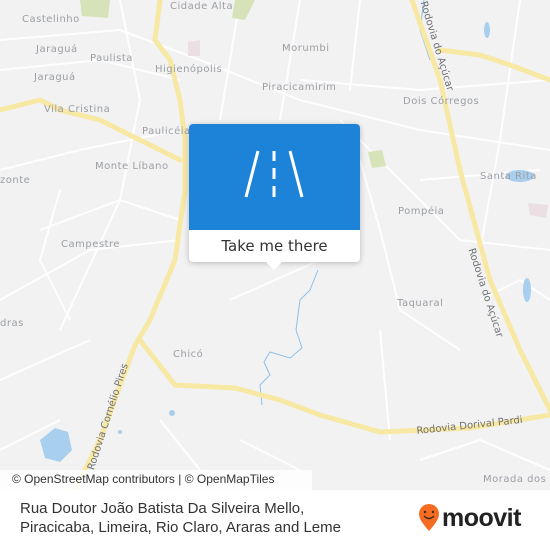 The image size is (550, 550). What do you see at coordinates (166, 131) in the screenshot?
I see `place-label: Paulicéia` at bounding box center [166, 131].